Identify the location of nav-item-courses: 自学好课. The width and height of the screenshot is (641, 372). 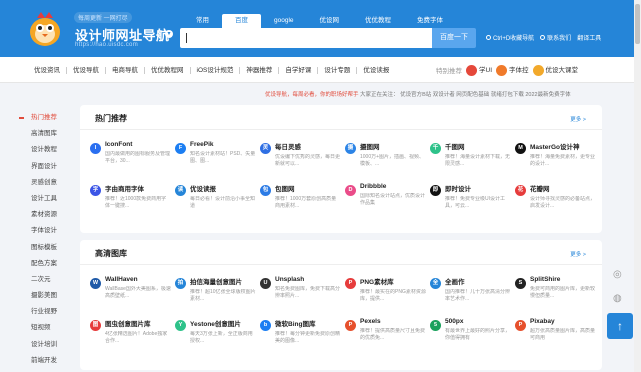
(299, 70).